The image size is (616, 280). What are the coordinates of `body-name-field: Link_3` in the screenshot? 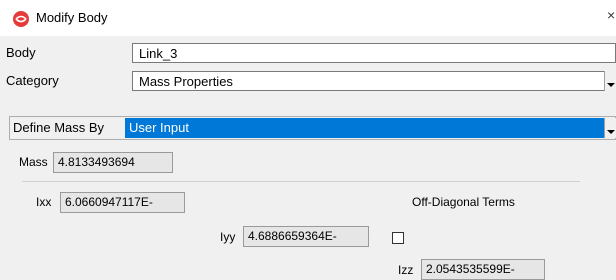 It's located at (374, 53).